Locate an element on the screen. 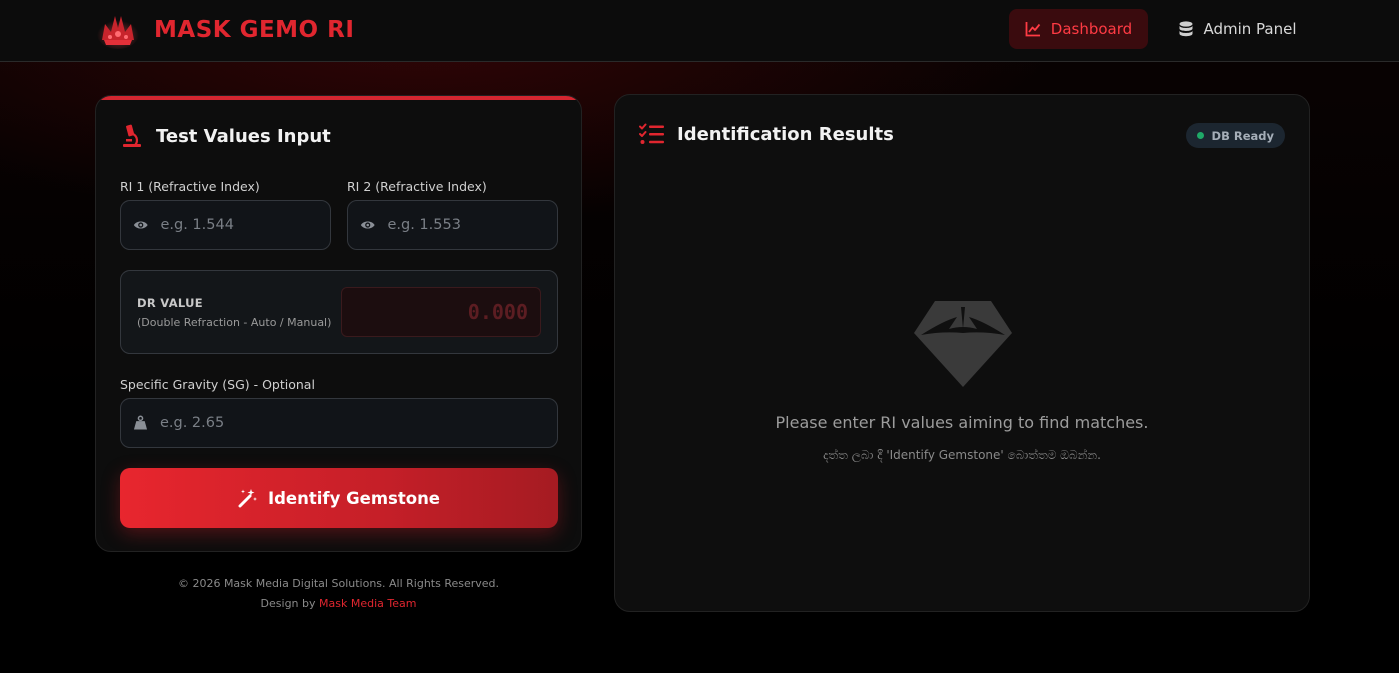 The width and height of the screenshot is (1399, 673). list-check-icon is located at coordinates (651, 133).